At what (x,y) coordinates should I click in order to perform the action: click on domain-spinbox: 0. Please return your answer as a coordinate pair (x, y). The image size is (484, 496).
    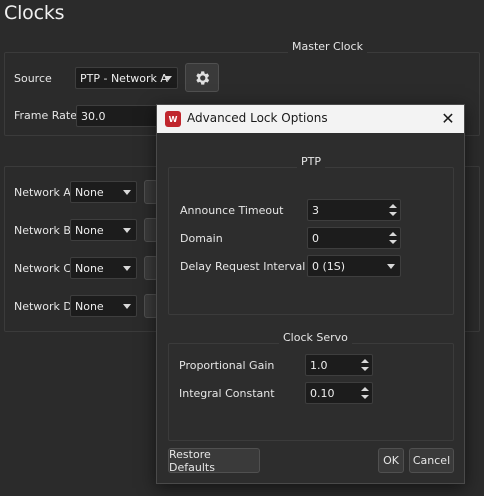
    Looking at the image, I should click on (354, 238).